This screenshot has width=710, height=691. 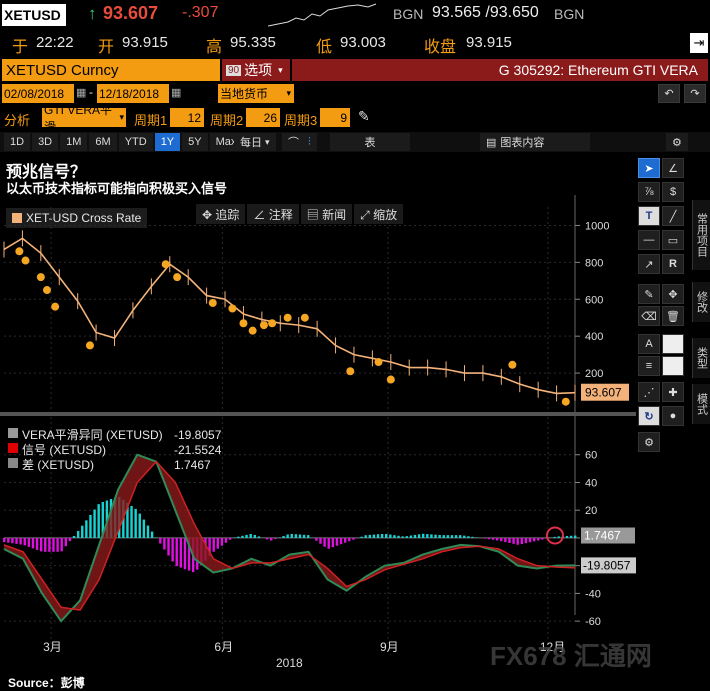 I want to click on range-button-6m: 6M, so click(x=102, y=142).